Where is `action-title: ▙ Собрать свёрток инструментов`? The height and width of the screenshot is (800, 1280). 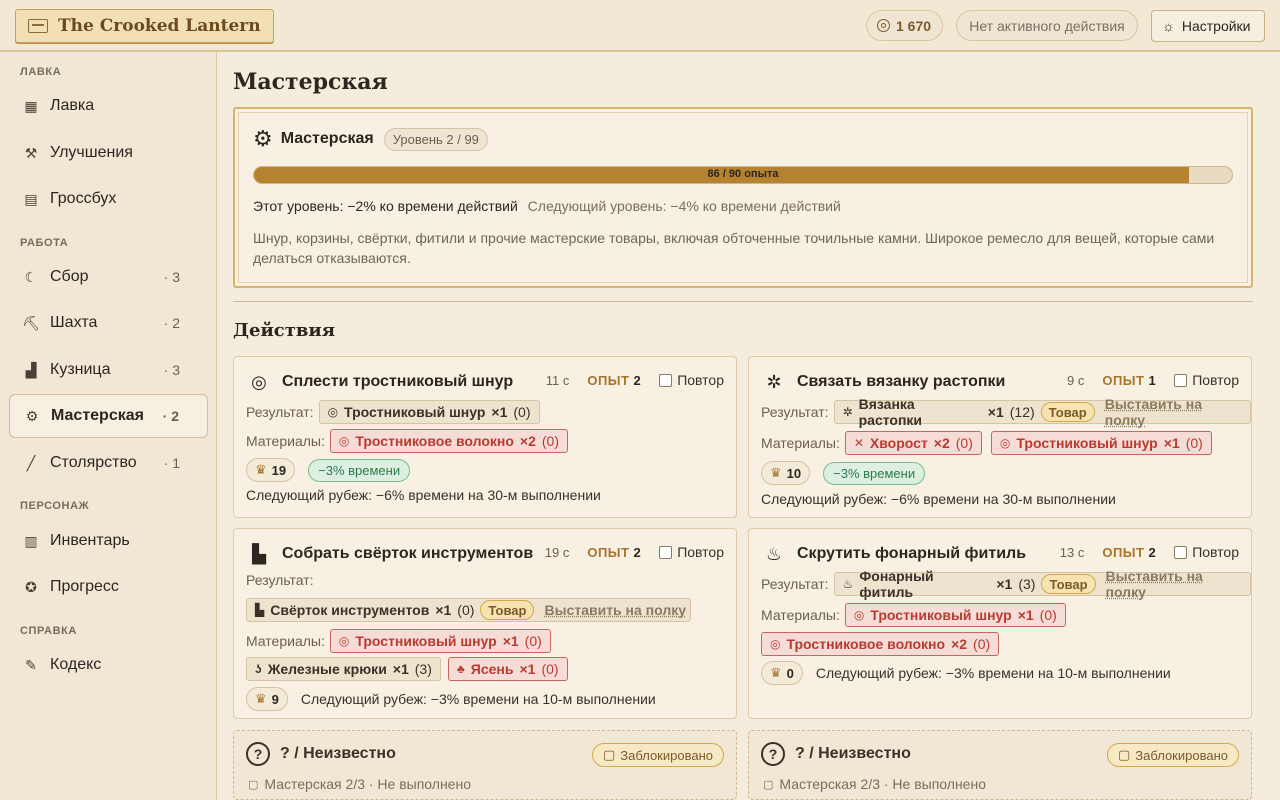
action-title: ▙ Собрать свёрток инструментов is located at coordinates (389, 554).